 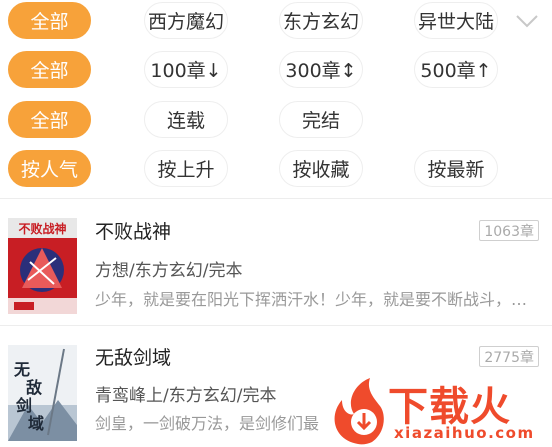 I want to click on filter-status-all: 全部, so click(x=49, y=119).